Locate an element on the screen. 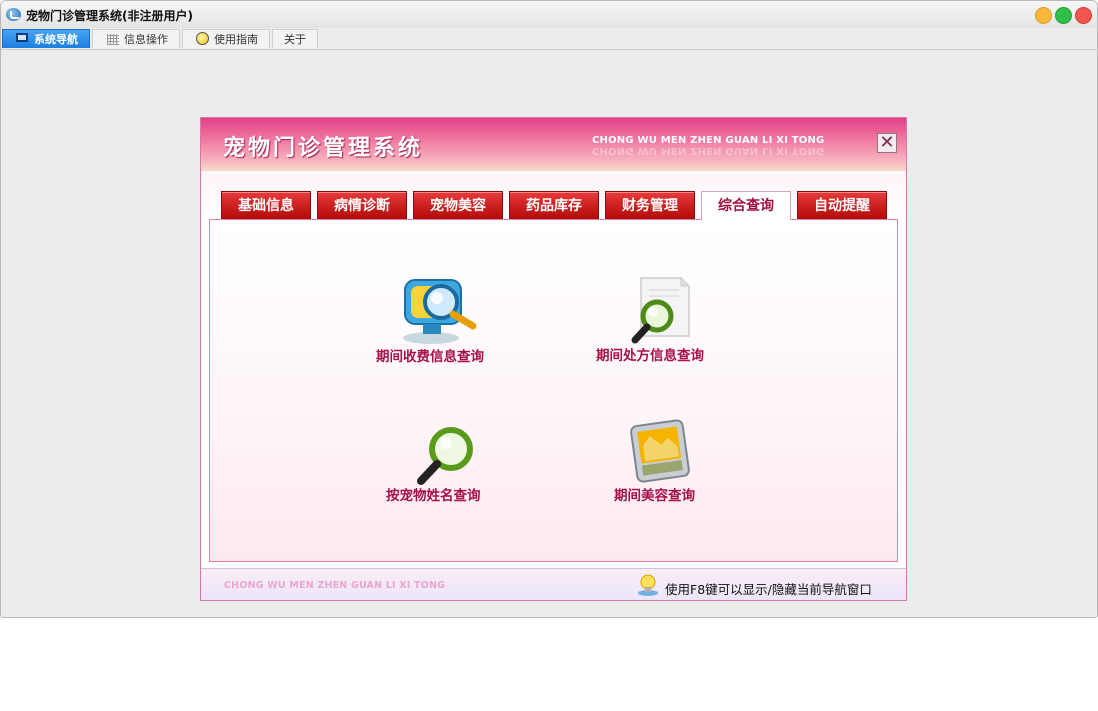  app-logo-icon is located at coordinates (13, 14).